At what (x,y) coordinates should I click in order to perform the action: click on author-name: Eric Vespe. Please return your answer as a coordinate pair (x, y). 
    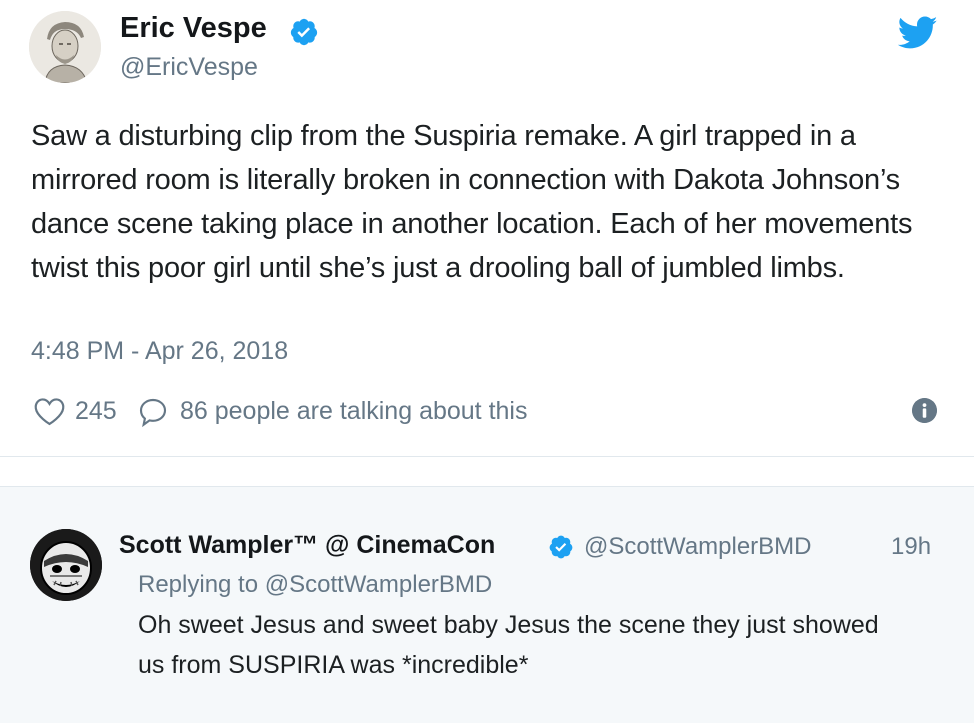
    Looking at the image, I should click on (193, 28).